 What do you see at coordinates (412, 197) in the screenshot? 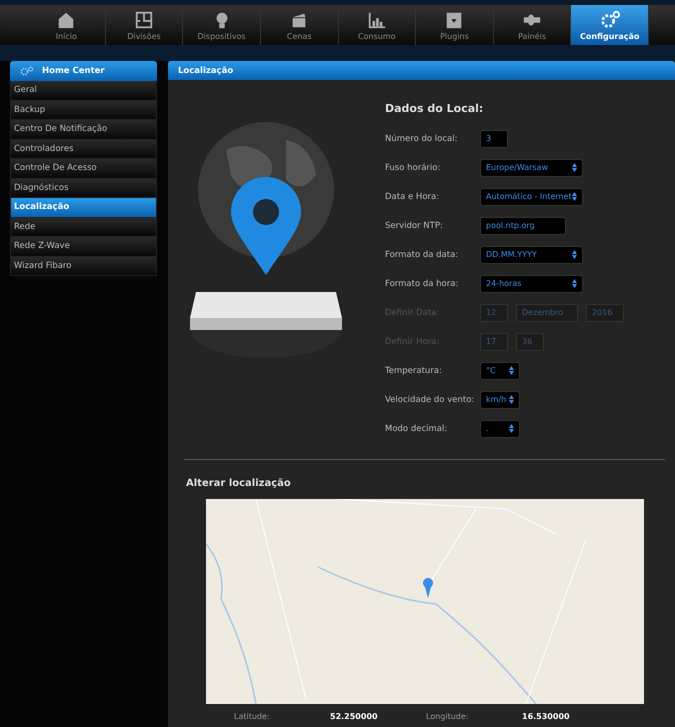
I see `field-label: Data e Hora:` at bounding box center [412, 197].